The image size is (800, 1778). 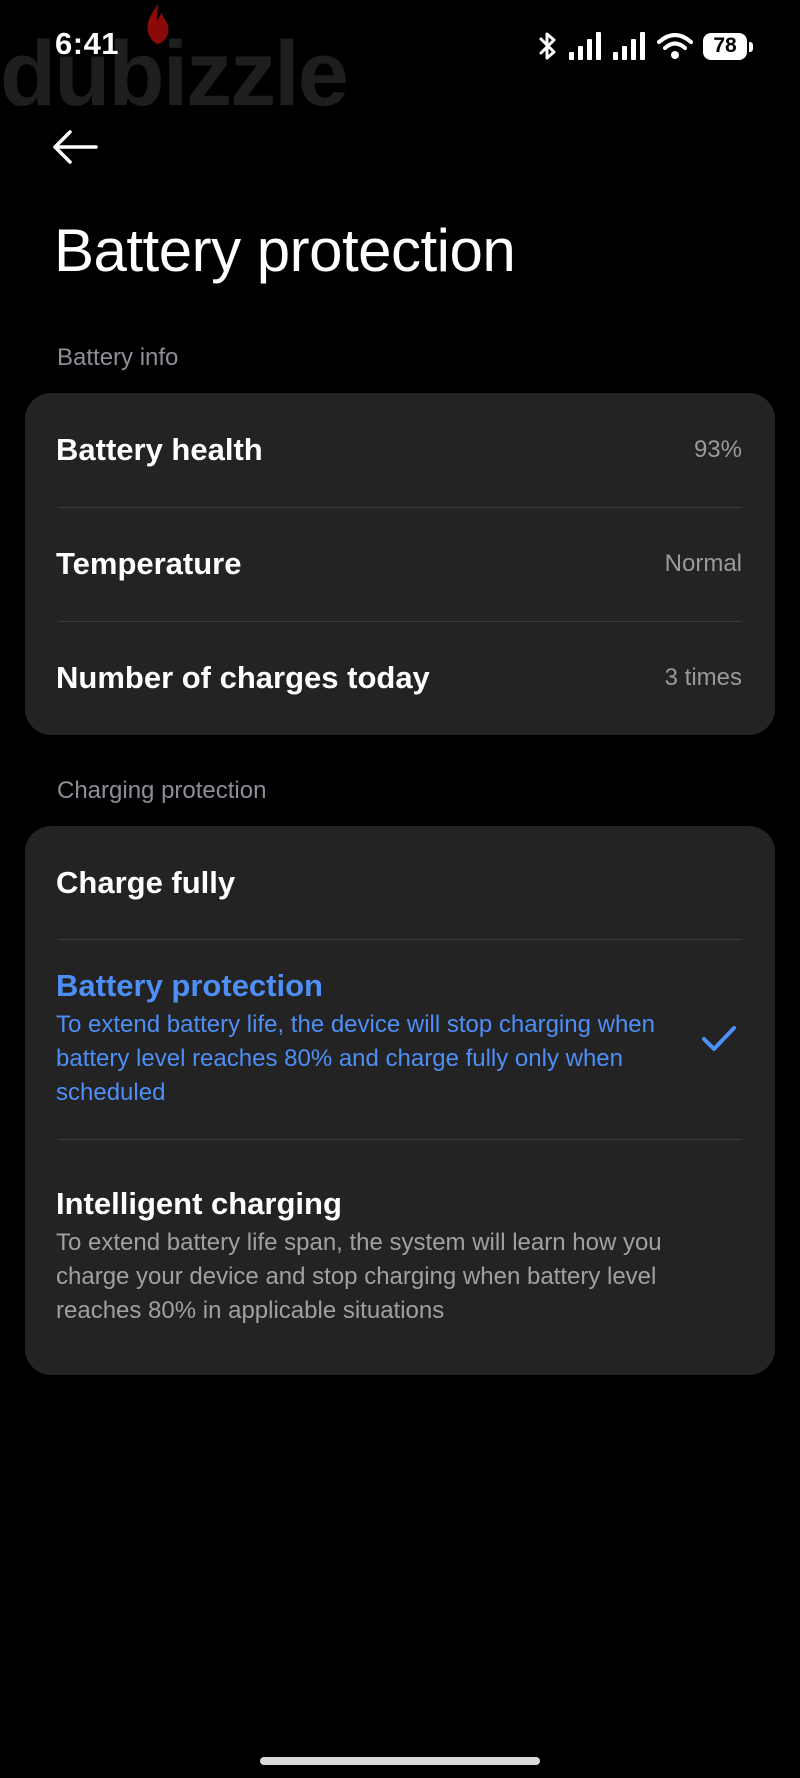 I want to click on section-label-charging-protection: Charging protection, so click(x=162, y=790).